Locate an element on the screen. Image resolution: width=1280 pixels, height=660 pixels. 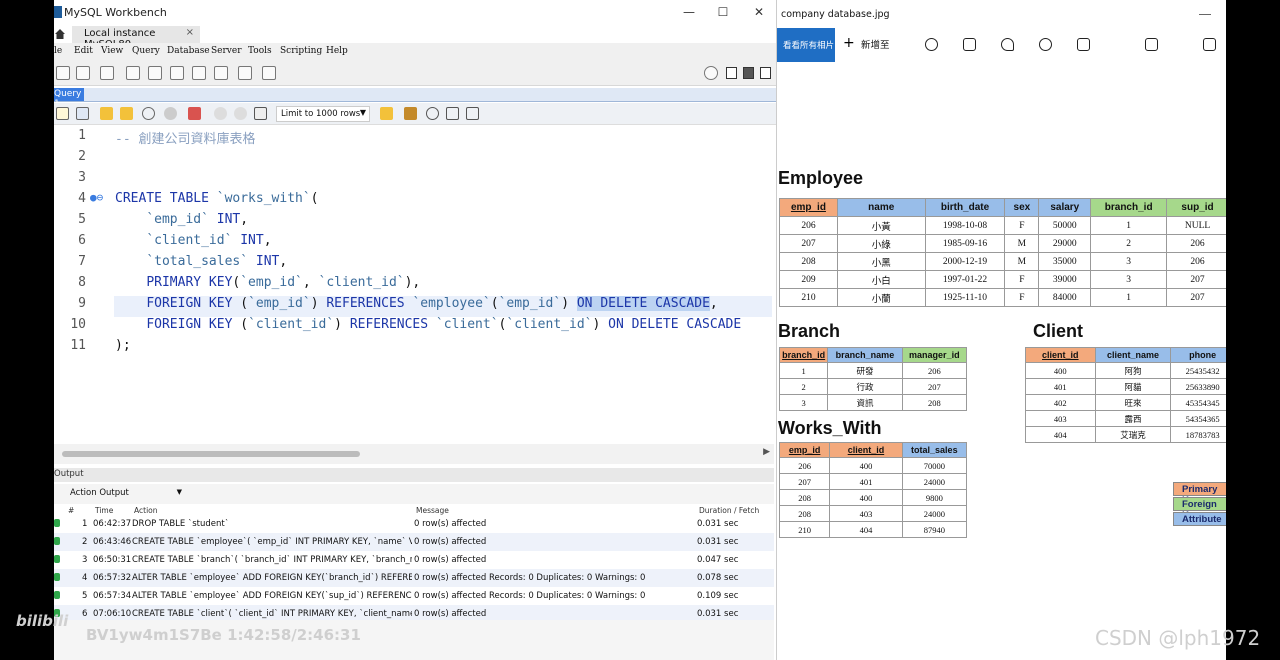
see-all-photos-button: 看看所有相片 is located at coordinates (806, 45).